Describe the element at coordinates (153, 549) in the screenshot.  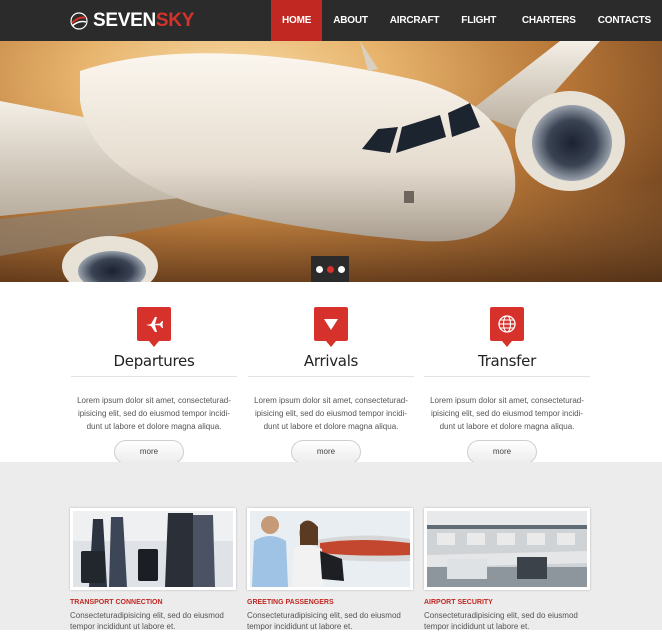
I see `card-image-travelers` at that location.